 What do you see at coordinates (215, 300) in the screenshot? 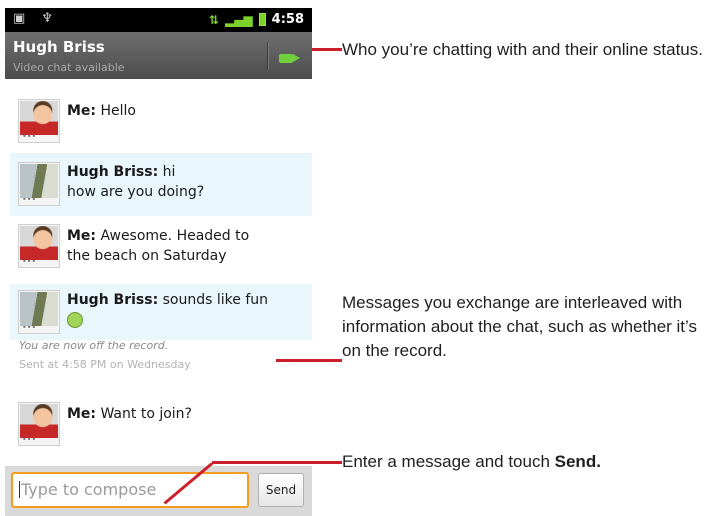
I see `message-body: sounds like fun` at bounding box center [215, 300].